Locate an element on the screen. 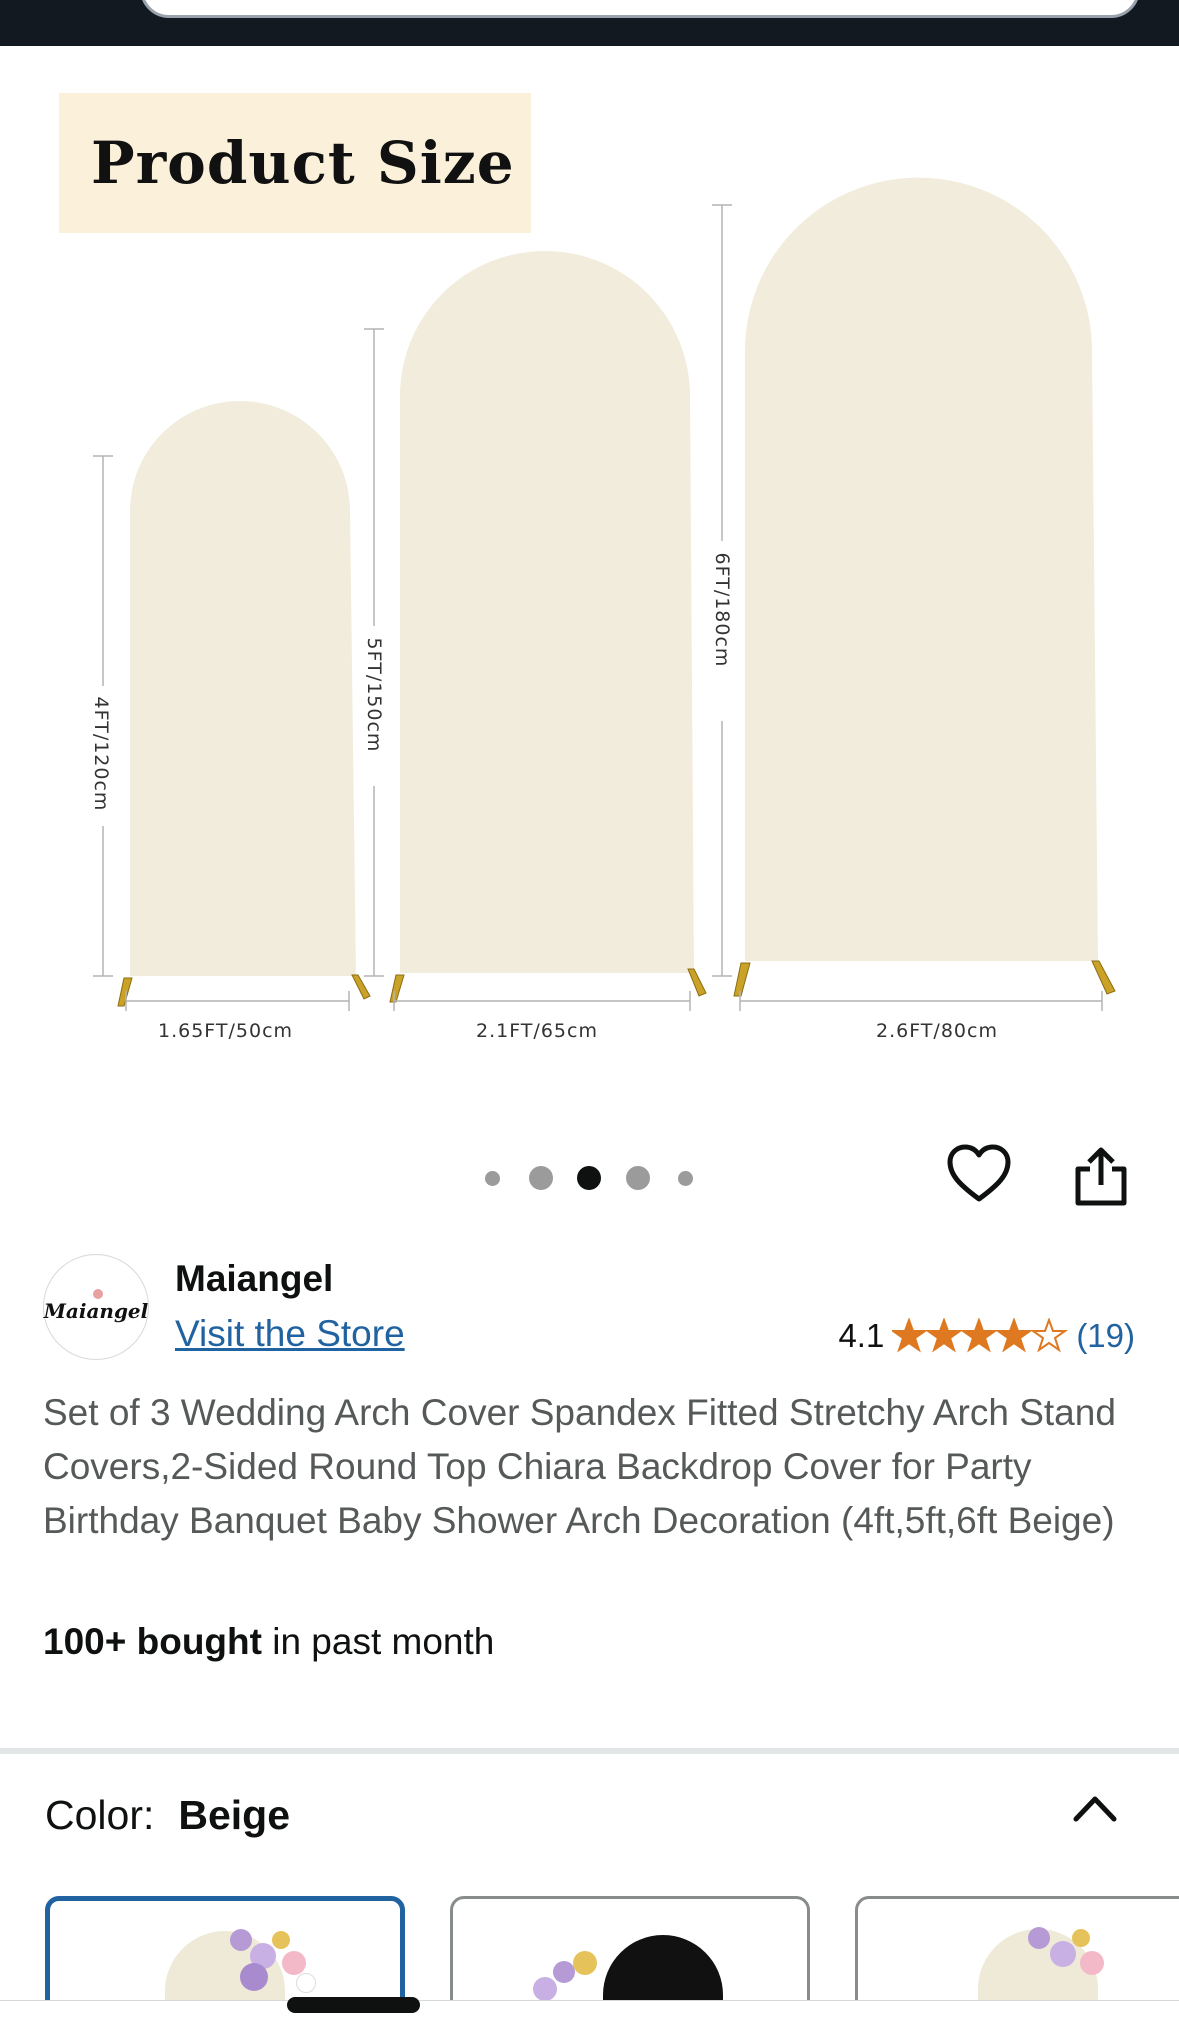 This screenshot has width=1179, height=2023. width-label-medium: 2.1FT/65cm is located at coordinates (537, 1031).